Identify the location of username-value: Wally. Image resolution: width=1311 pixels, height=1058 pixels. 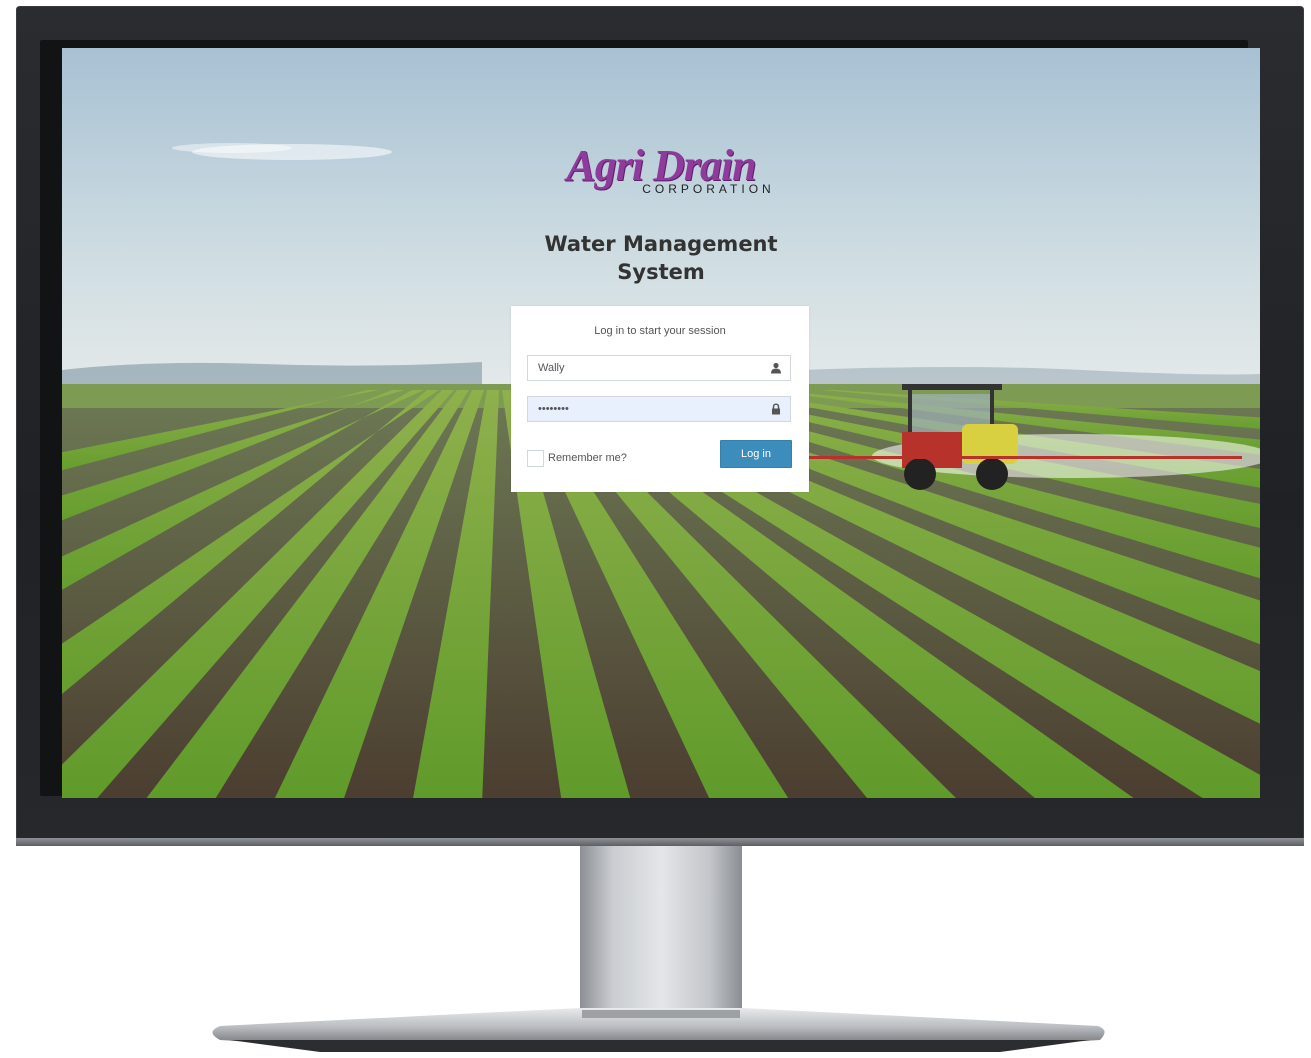
(551, 368).